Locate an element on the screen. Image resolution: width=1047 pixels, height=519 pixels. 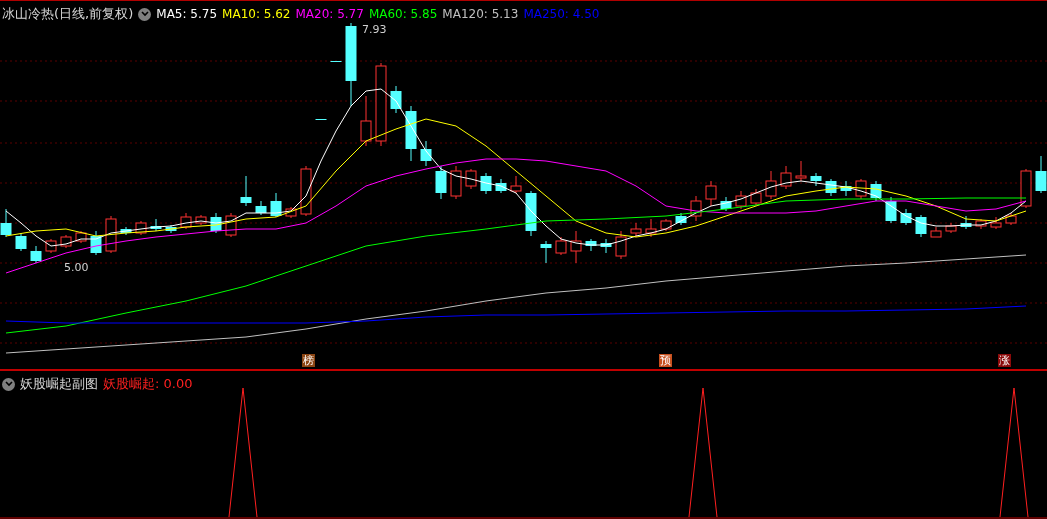
legend-label: MA120: 5.13 is located at coordinates (480, 14).